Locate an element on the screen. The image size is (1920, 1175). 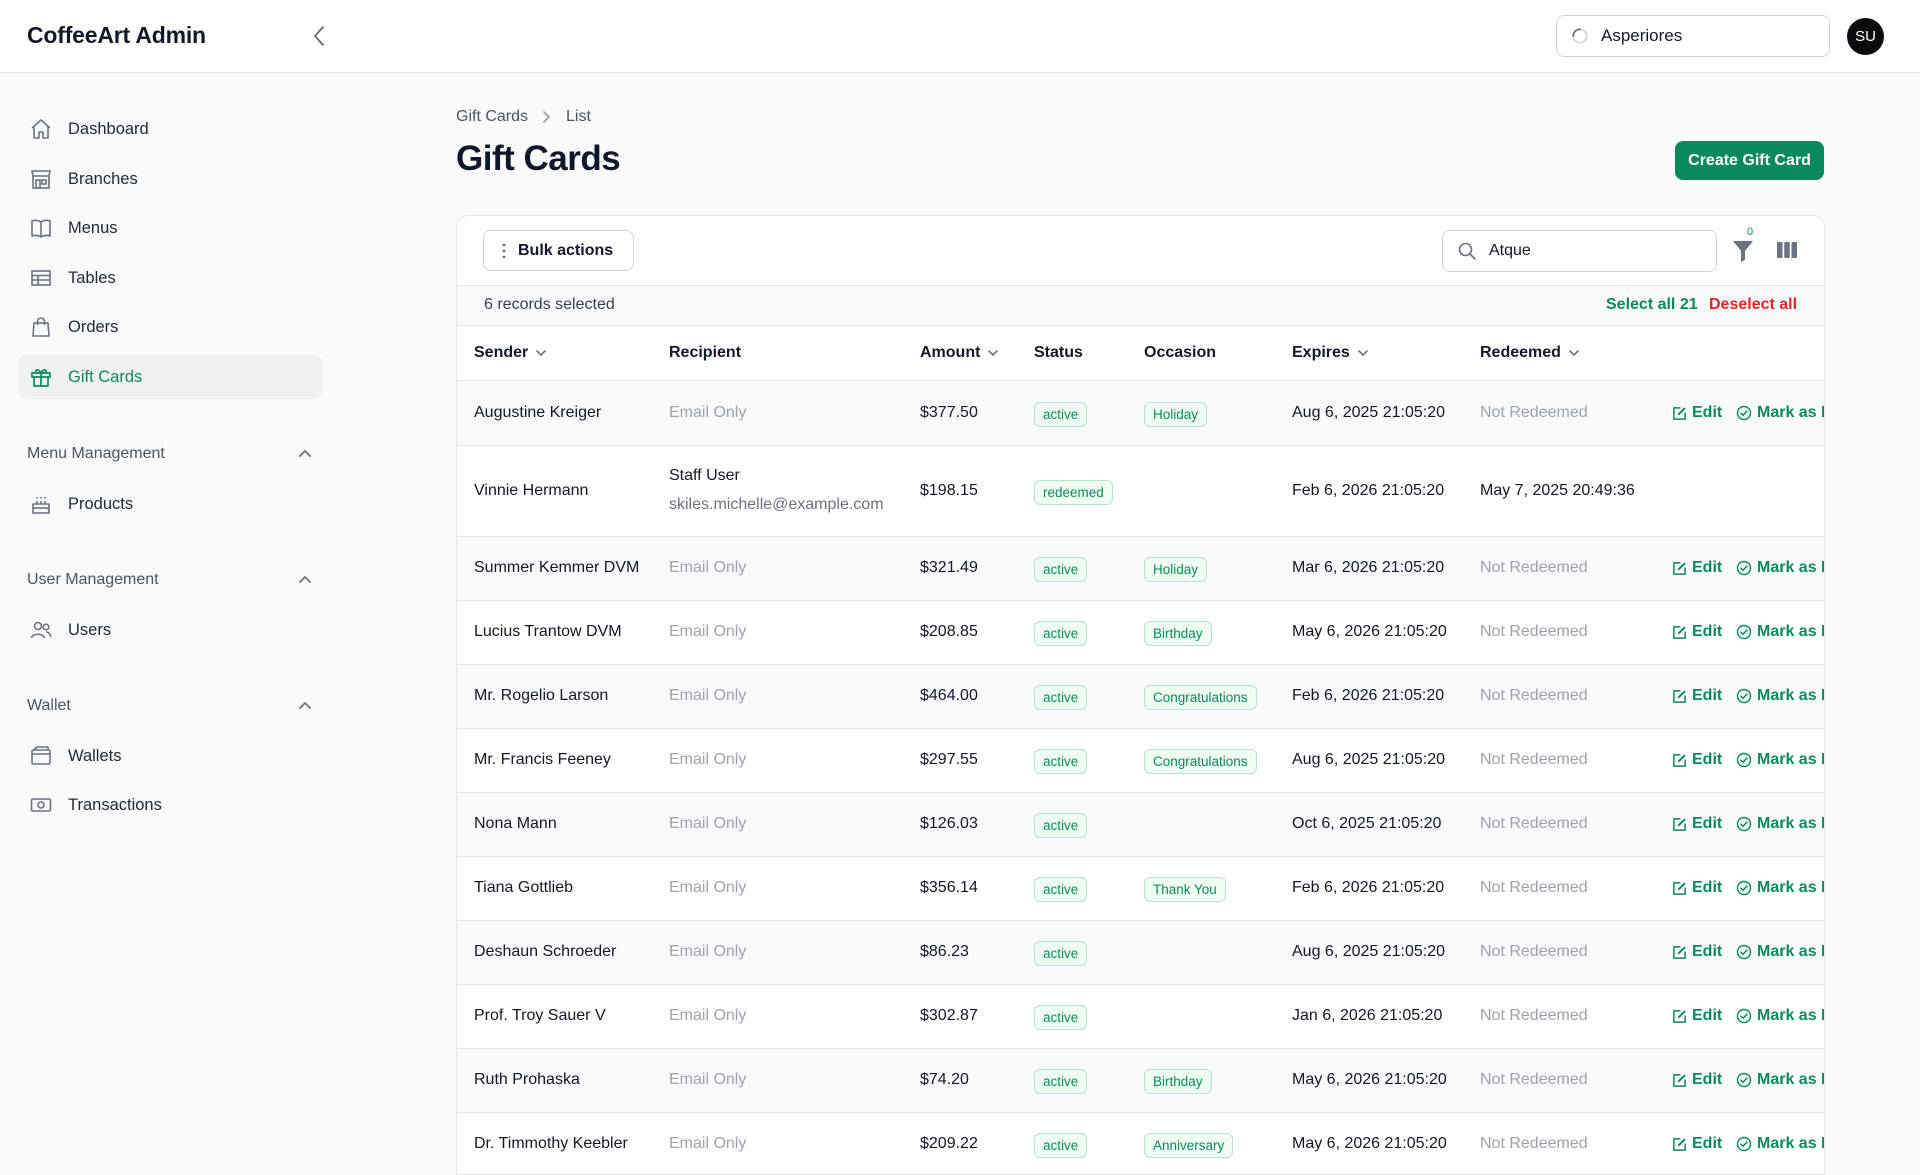
column-redeemed: Redeemed is located at coordinates (1530, 353).